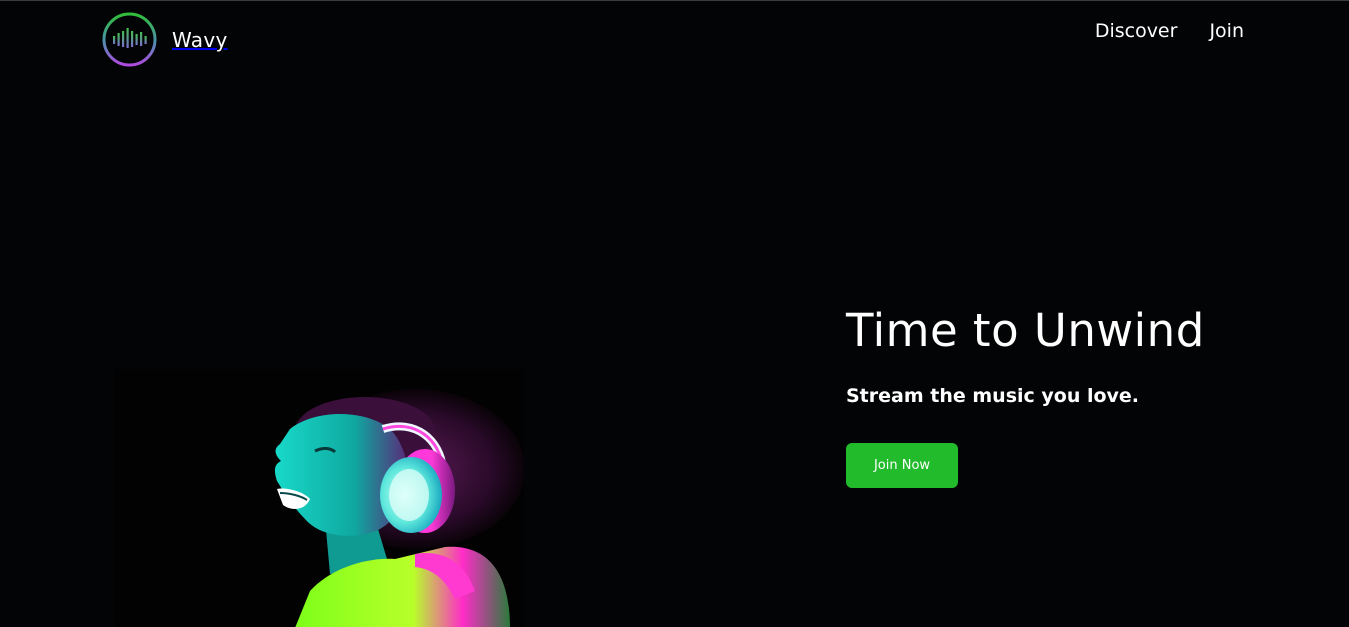 Image resolution: width=1349 pixels, height=627 pixels. I want to click on nav-join-link: Join, so click(1226, 31).